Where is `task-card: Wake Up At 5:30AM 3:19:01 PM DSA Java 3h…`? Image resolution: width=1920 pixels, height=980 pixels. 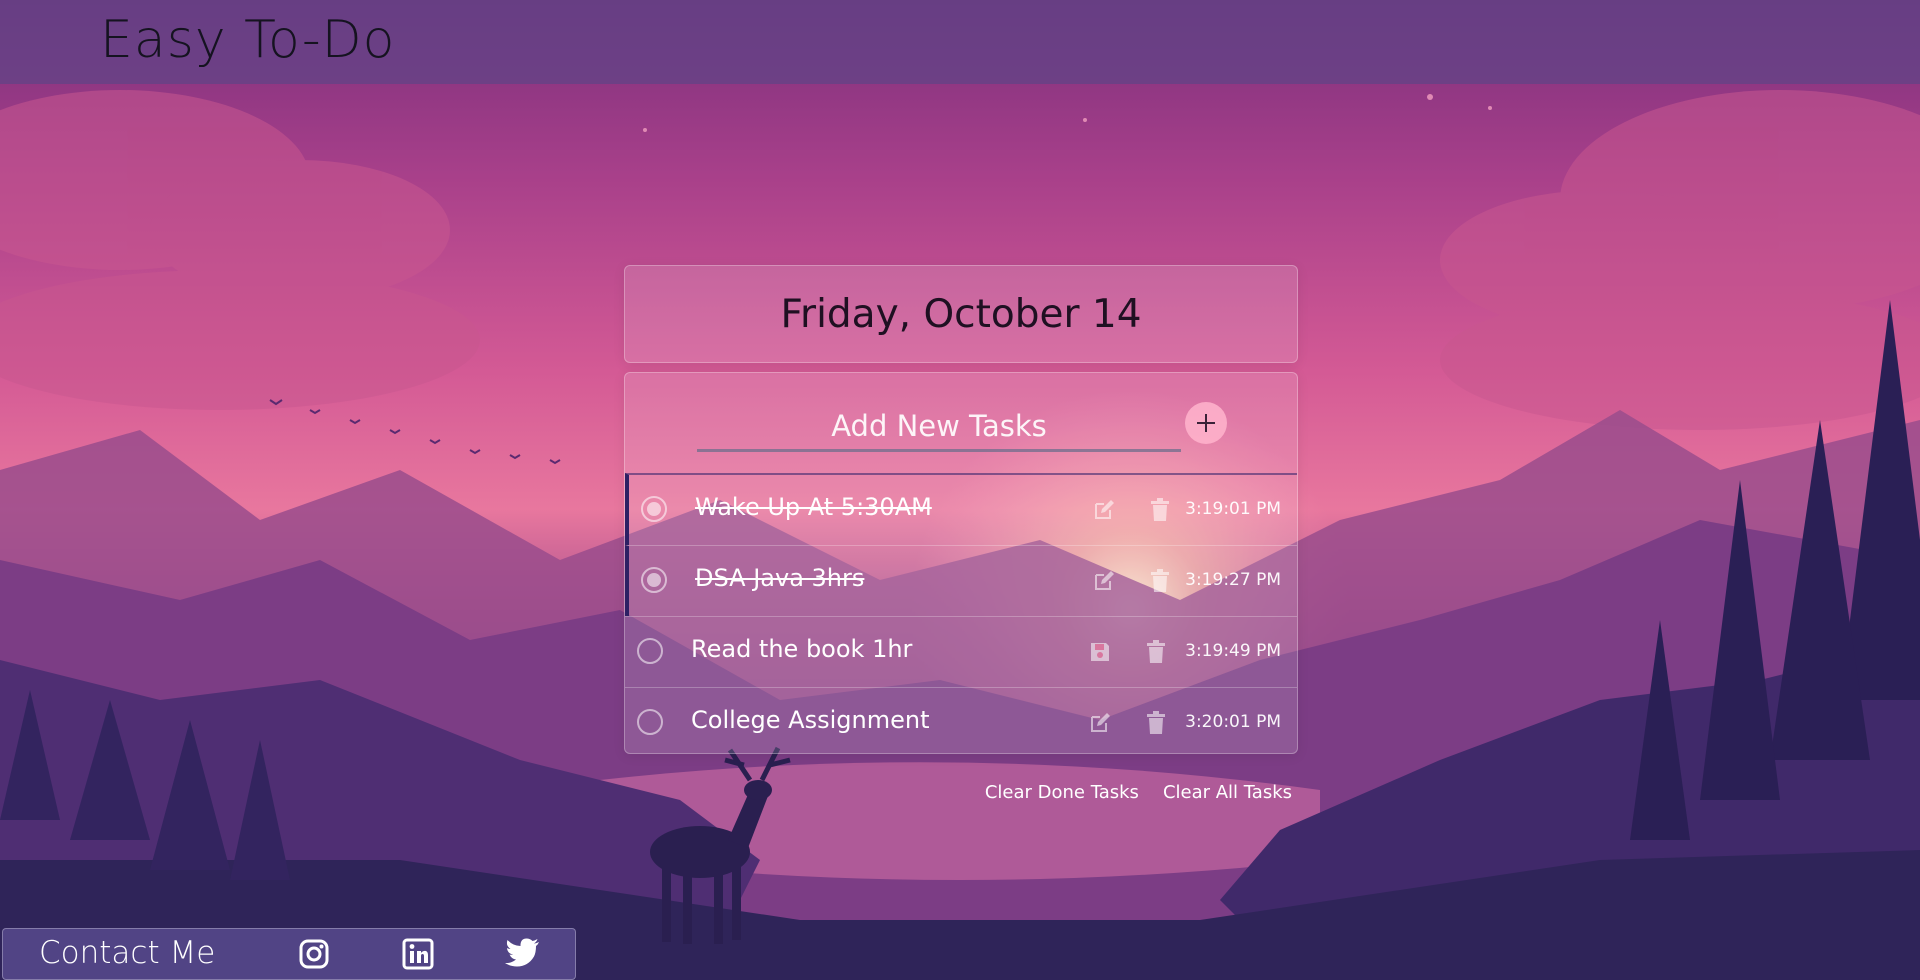
task-card: Wake Up At 5:30AM 3:19:01 PM DSA Java 3h… is located at coordinates (961, 563).